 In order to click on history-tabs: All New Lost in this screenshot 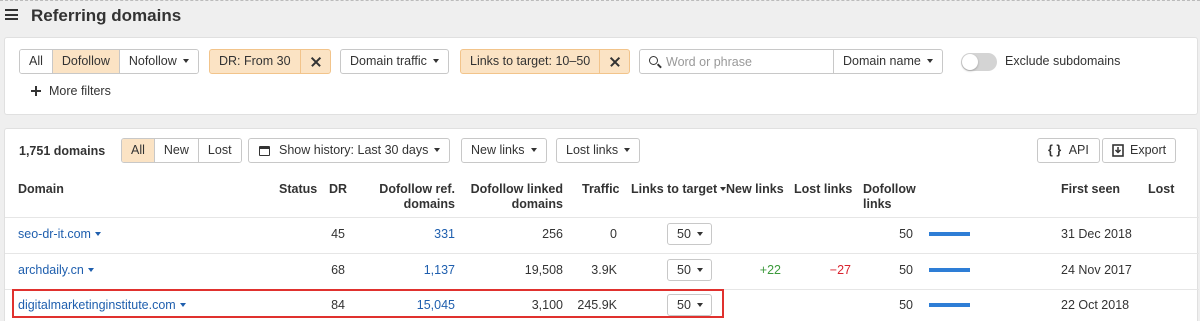, I will do `click(181, 150)`.